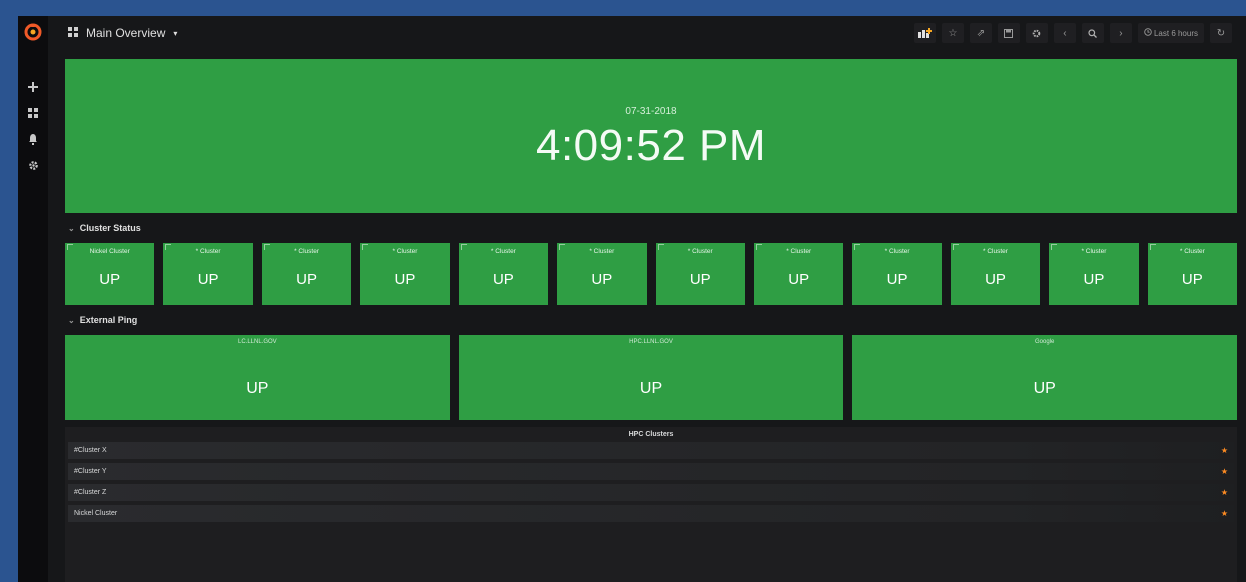  I want to click on time-picker-button: Last 6 hours, so click(1170, 33).